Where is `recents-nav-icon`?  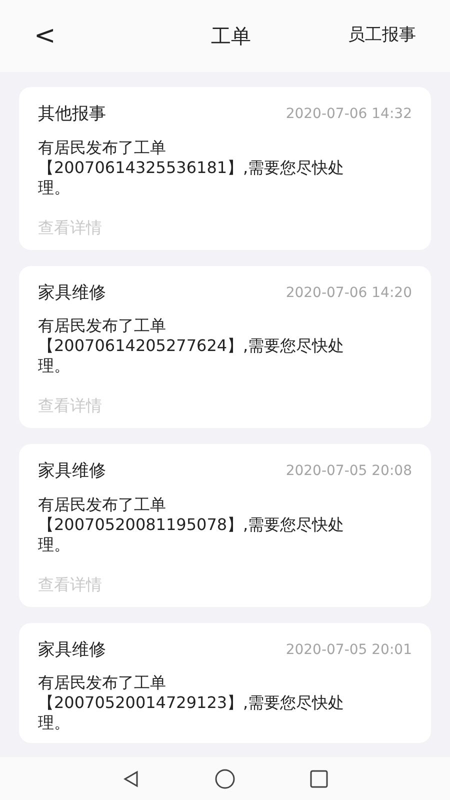
recents-nav-icon is located at coordinates (319, 779).